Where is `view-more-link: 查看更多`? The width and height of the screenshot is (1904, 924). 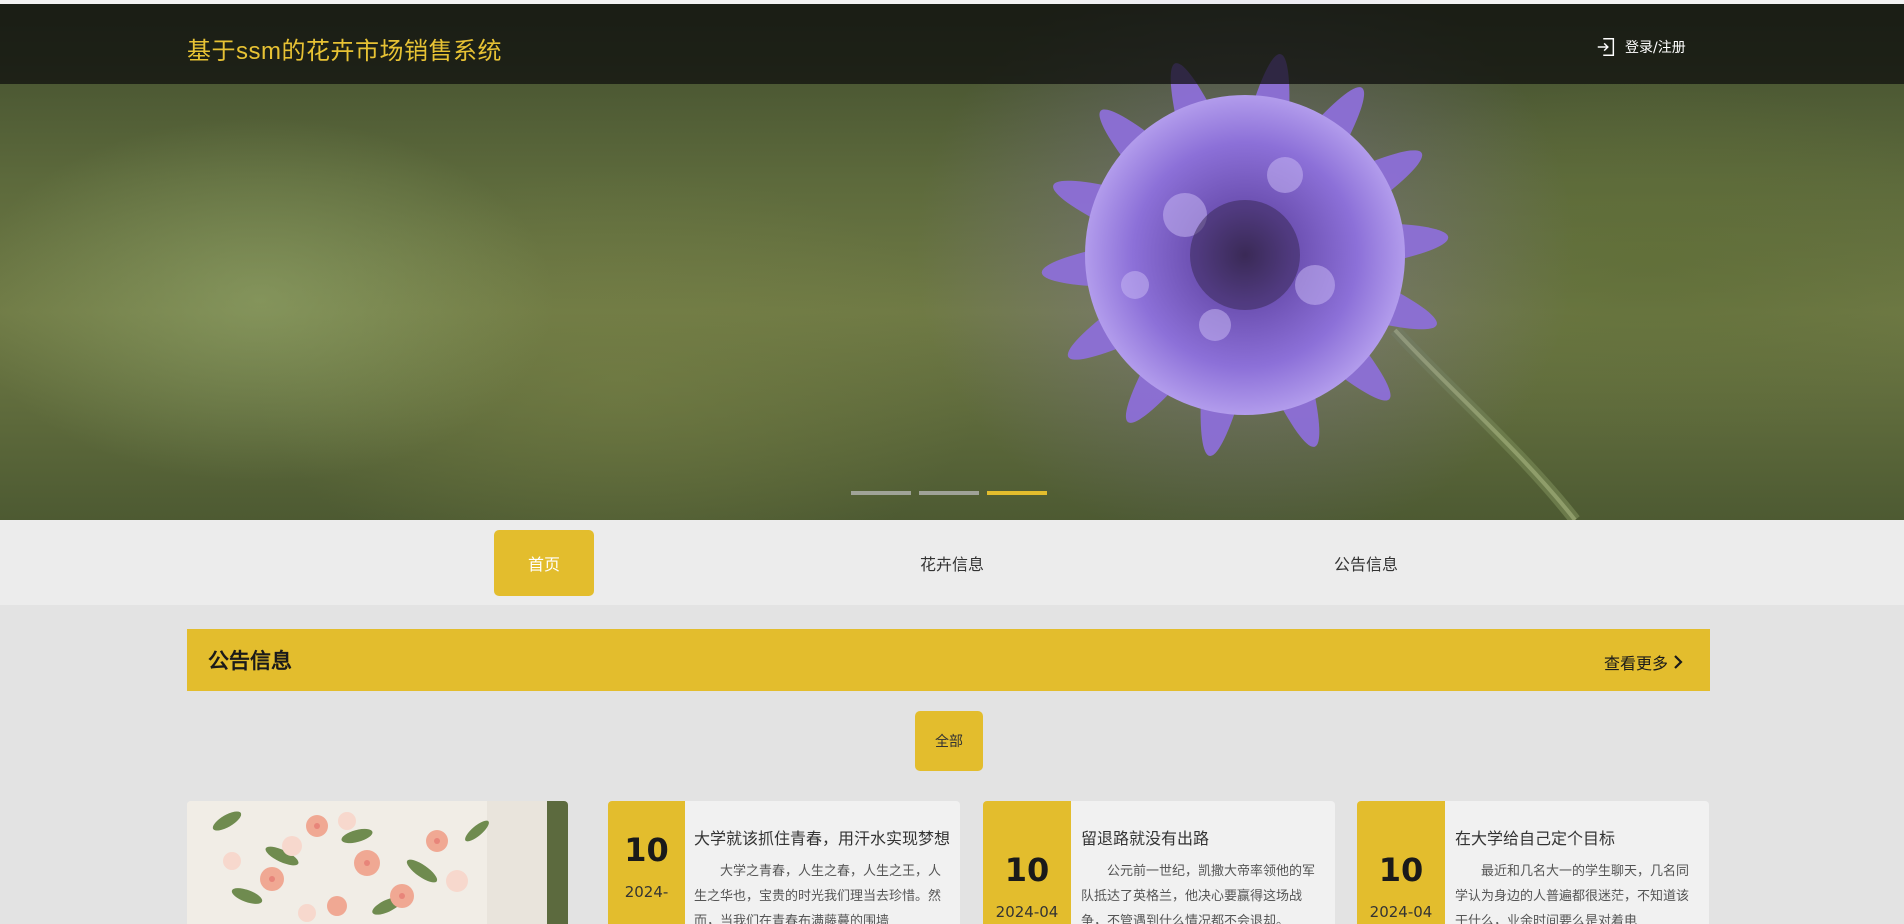 view-more-link: 查看更多 is located at coordinates (1644, 662).